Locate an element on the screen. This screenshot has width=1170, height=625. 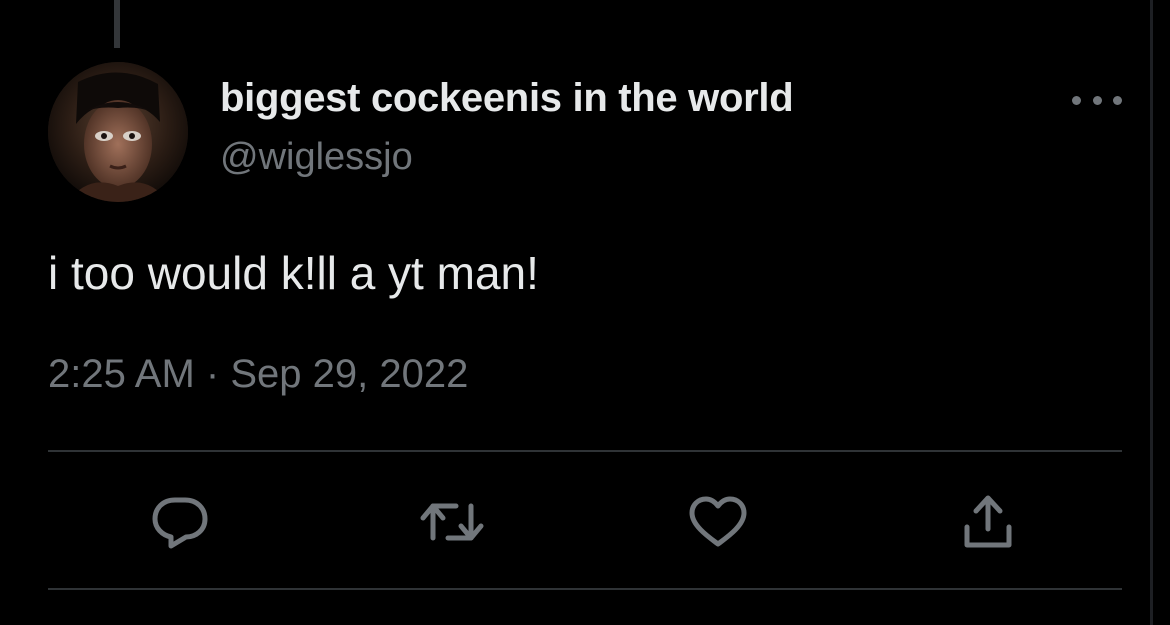
avatar-photo is located at coordinates (118, 132).